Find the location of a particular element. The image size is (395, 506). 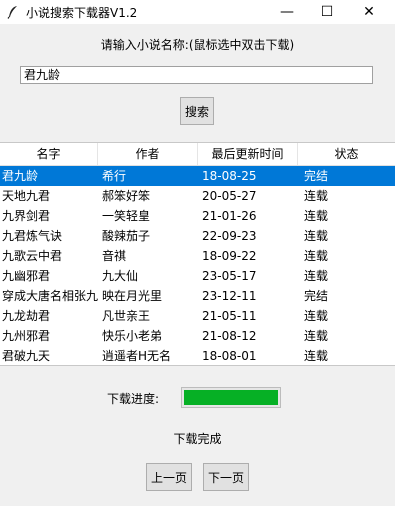

cell-name: 九君炼气诀 is located at coordinates (32, 236).